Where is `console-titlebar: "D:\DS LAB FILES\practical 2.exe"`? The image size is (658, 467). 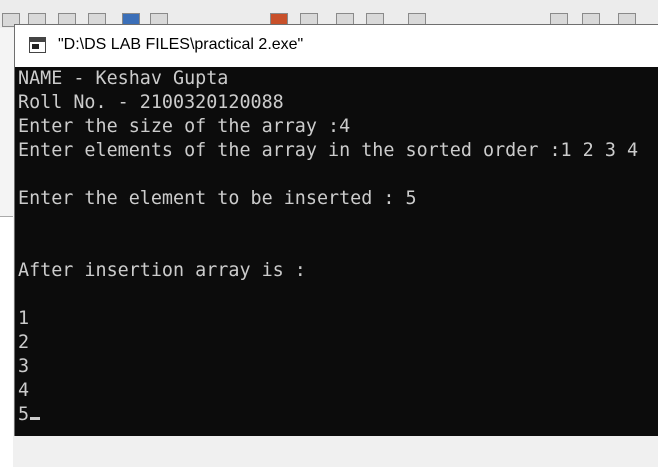 console-titlebar: "D:\DS LAB FILES\practical 2.exe" is located at coordinates (336, 46).